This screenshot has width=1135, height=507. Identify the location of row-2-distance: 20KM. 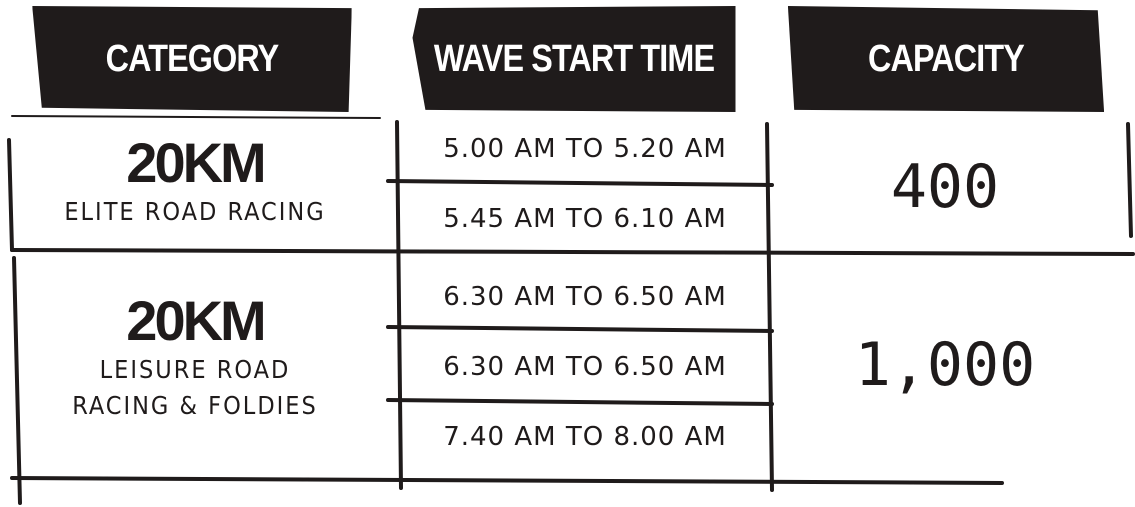
(196, 320).